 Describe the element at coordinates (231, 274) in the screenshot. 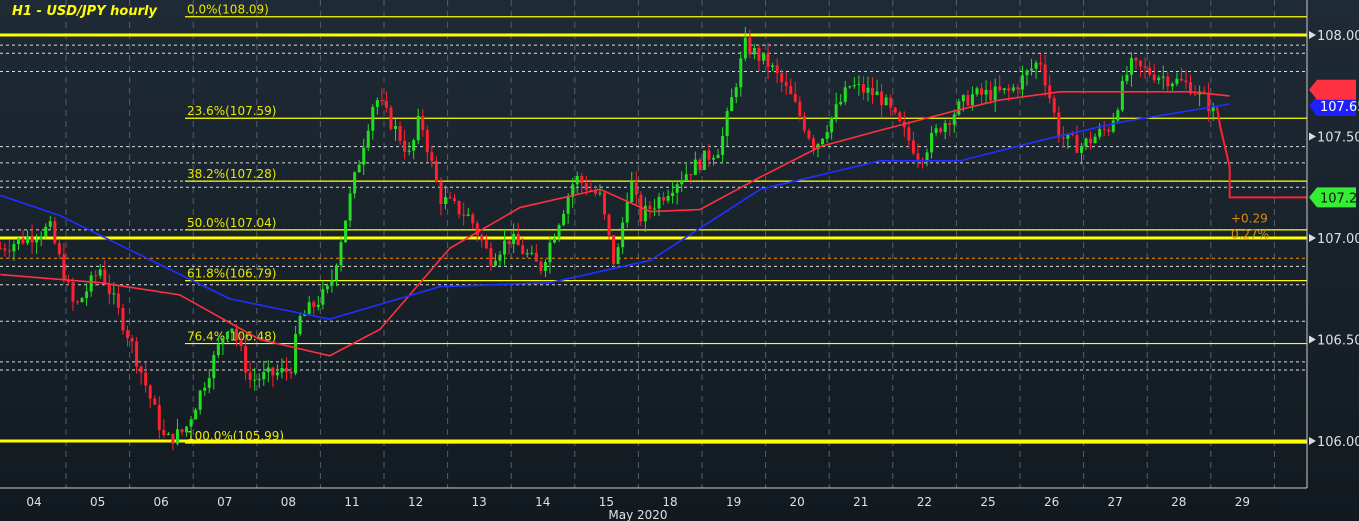

I see `fib-label: 61.8%(106.79)` at that location.